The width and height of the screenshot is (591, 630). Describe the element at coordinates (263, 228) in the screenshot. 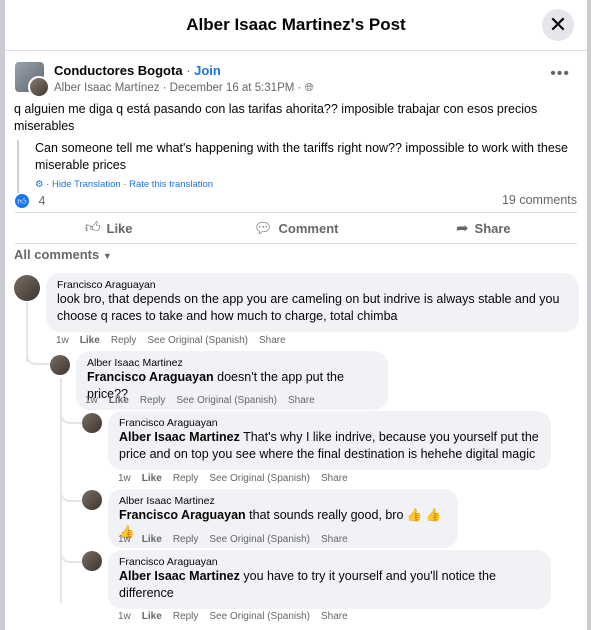

I see `comment-icon: 💬︎` at that location.